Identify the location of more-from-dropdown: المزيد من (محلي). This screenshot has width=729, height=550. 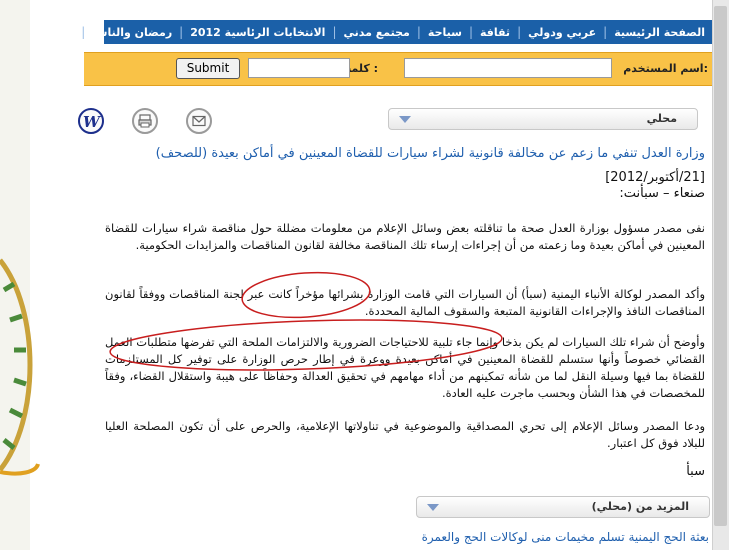
(563, 507).